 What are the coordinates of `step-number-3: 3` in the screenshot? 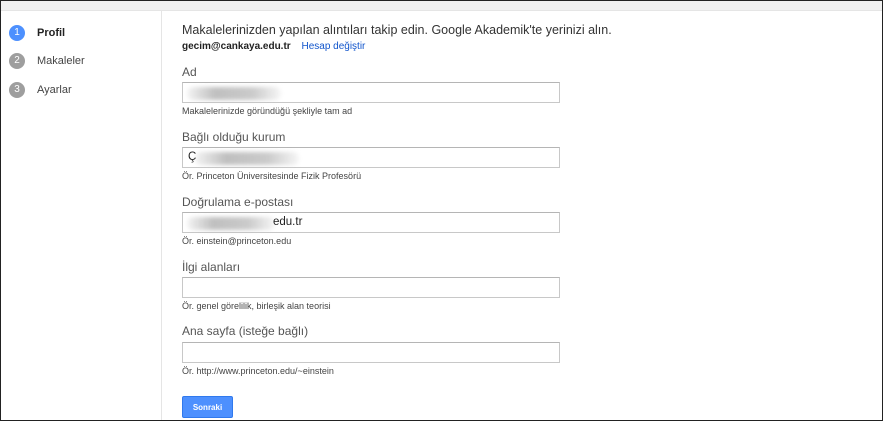 It's located at (17, 90).